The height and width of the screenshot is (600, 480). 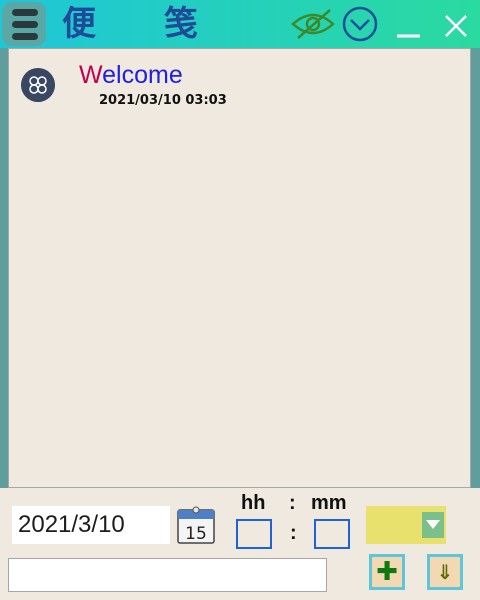 I want to click on plus-icon: ✚, so click(x=387, y=572).